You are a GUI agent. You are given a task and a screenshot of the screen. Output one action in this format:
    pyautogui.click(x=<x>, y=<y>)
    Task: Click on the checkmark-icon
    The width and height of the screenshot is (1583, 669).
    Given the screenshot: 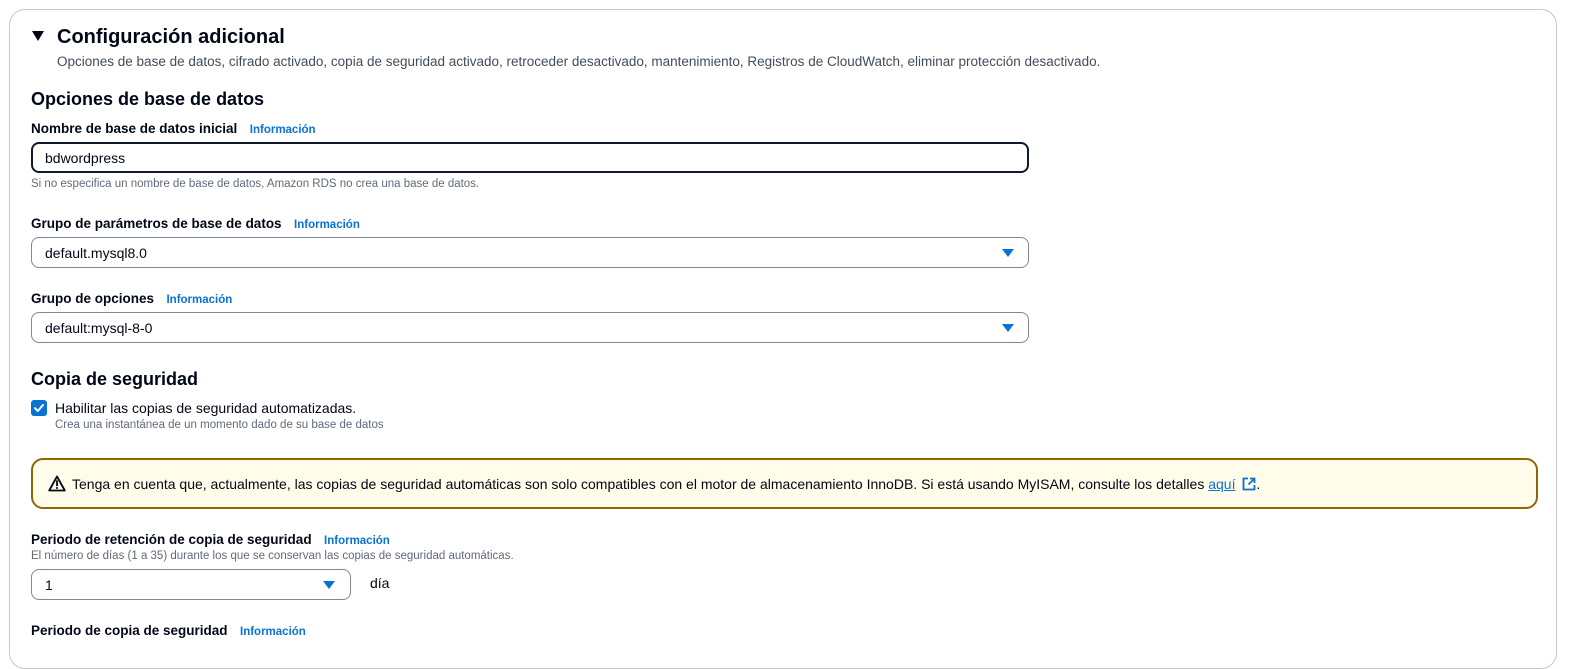 What is the action you would take?
    pyautogui.click(x=39, y=408)
    